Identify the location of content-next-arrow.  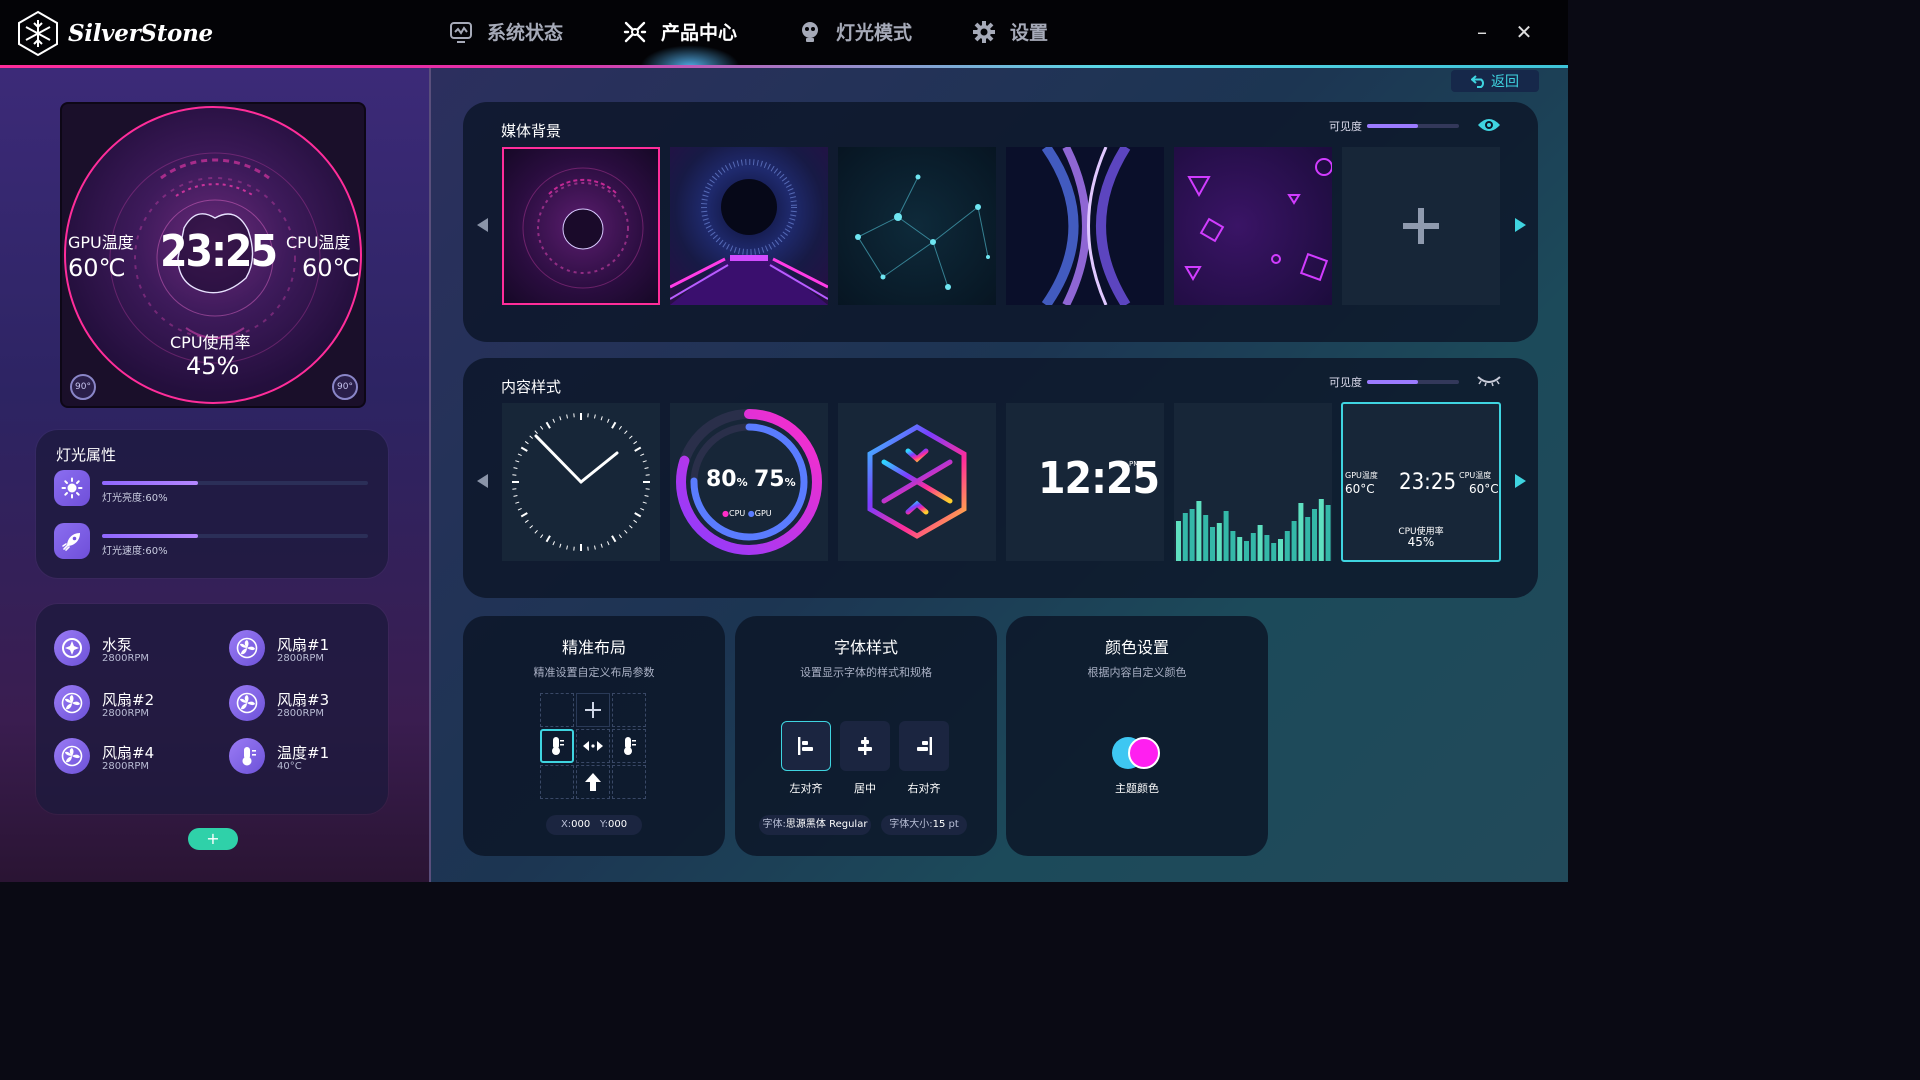
(1520, 481).